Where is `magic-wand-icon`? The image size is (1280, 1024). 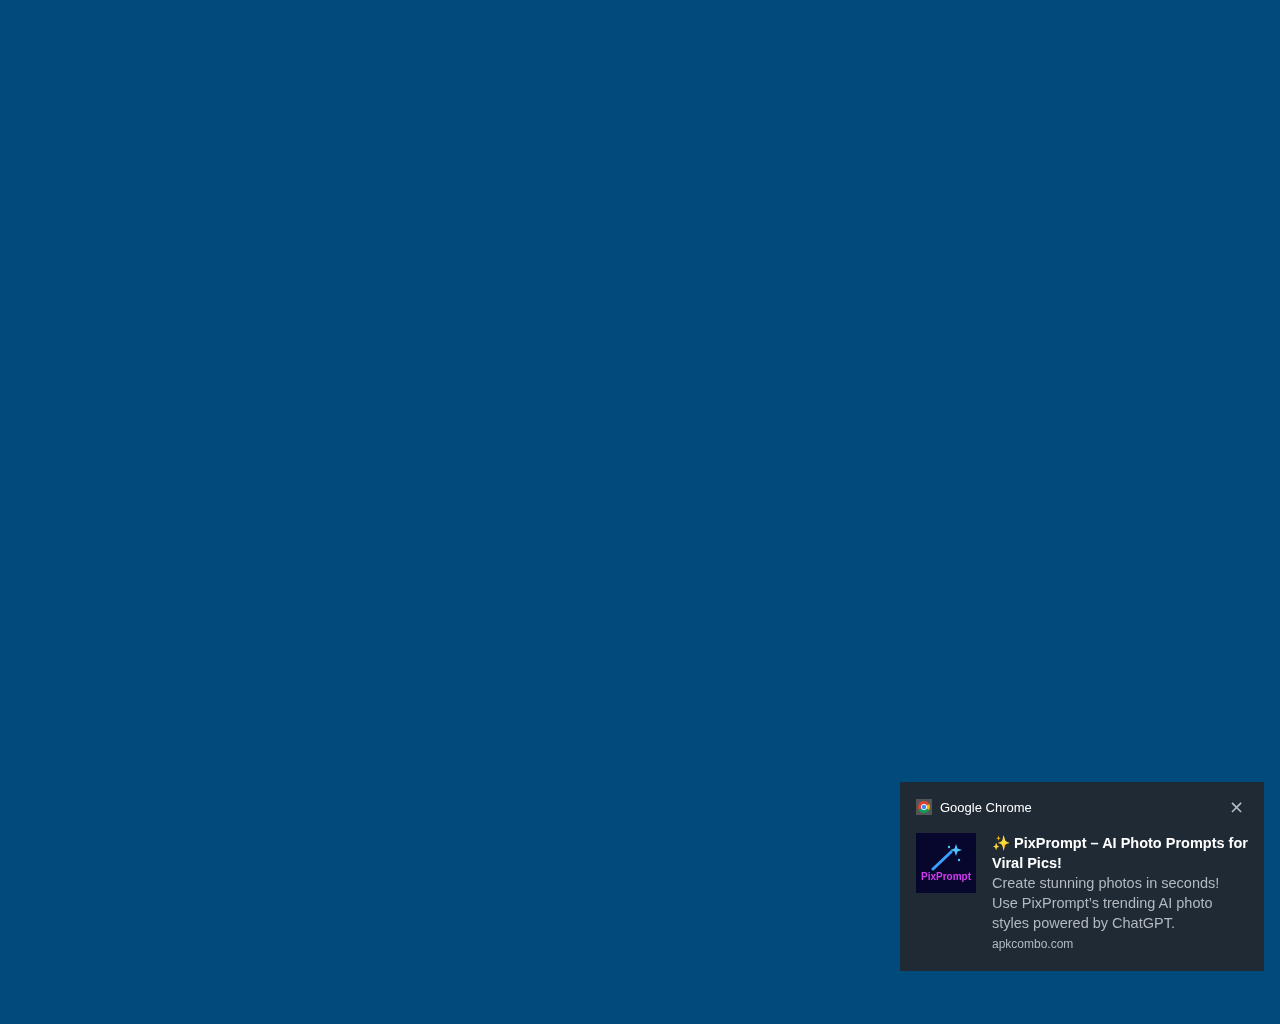
magic-wand-icon is located at coordinates (946, 857).